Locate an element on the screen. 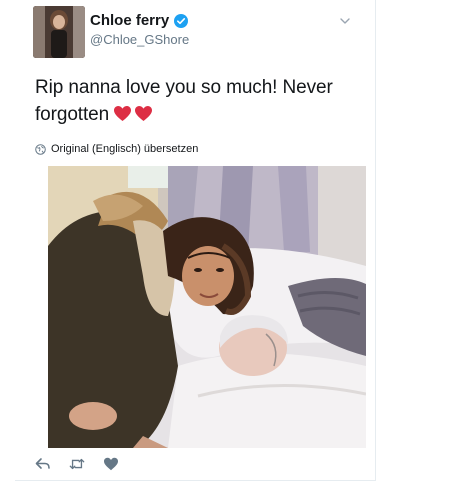 The image size is (465, 490). tweet-actions is located at coordinates (77, 464).